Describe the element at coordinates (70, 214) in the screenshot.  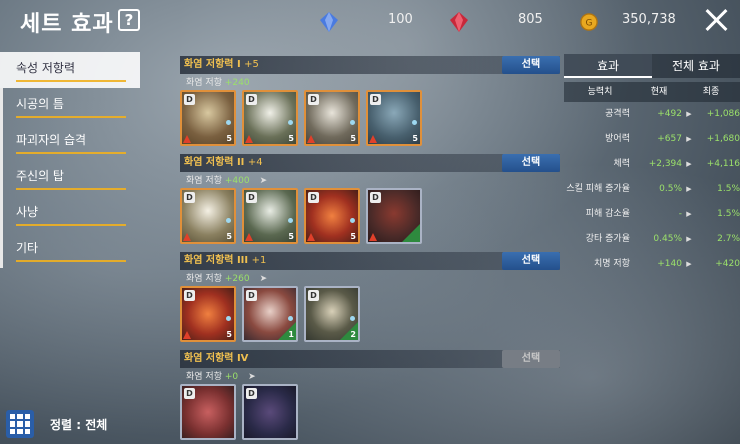
I see `sidebar-item-hunt: 사냥` at that location.